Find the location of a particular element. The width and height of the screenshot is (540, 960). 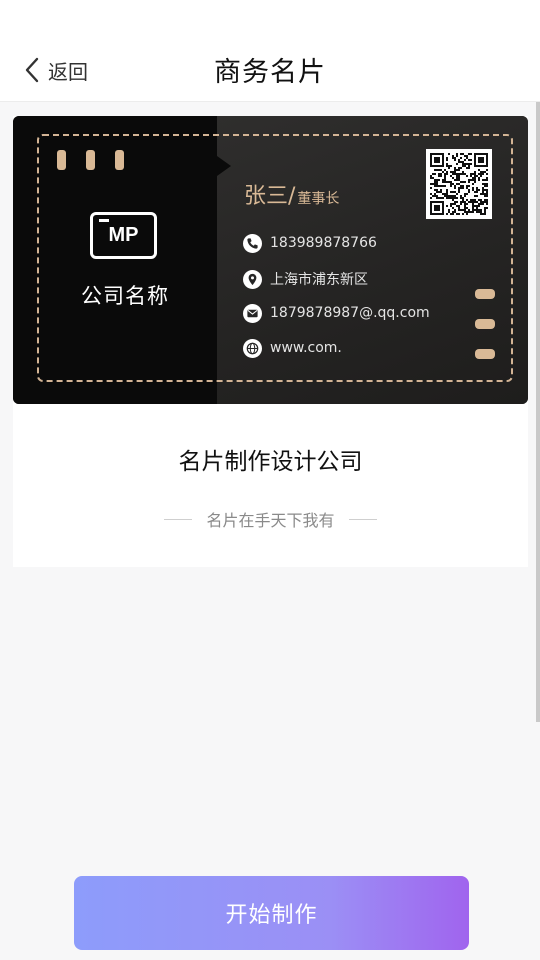

phone-icon is located at coordinates (252, 243).